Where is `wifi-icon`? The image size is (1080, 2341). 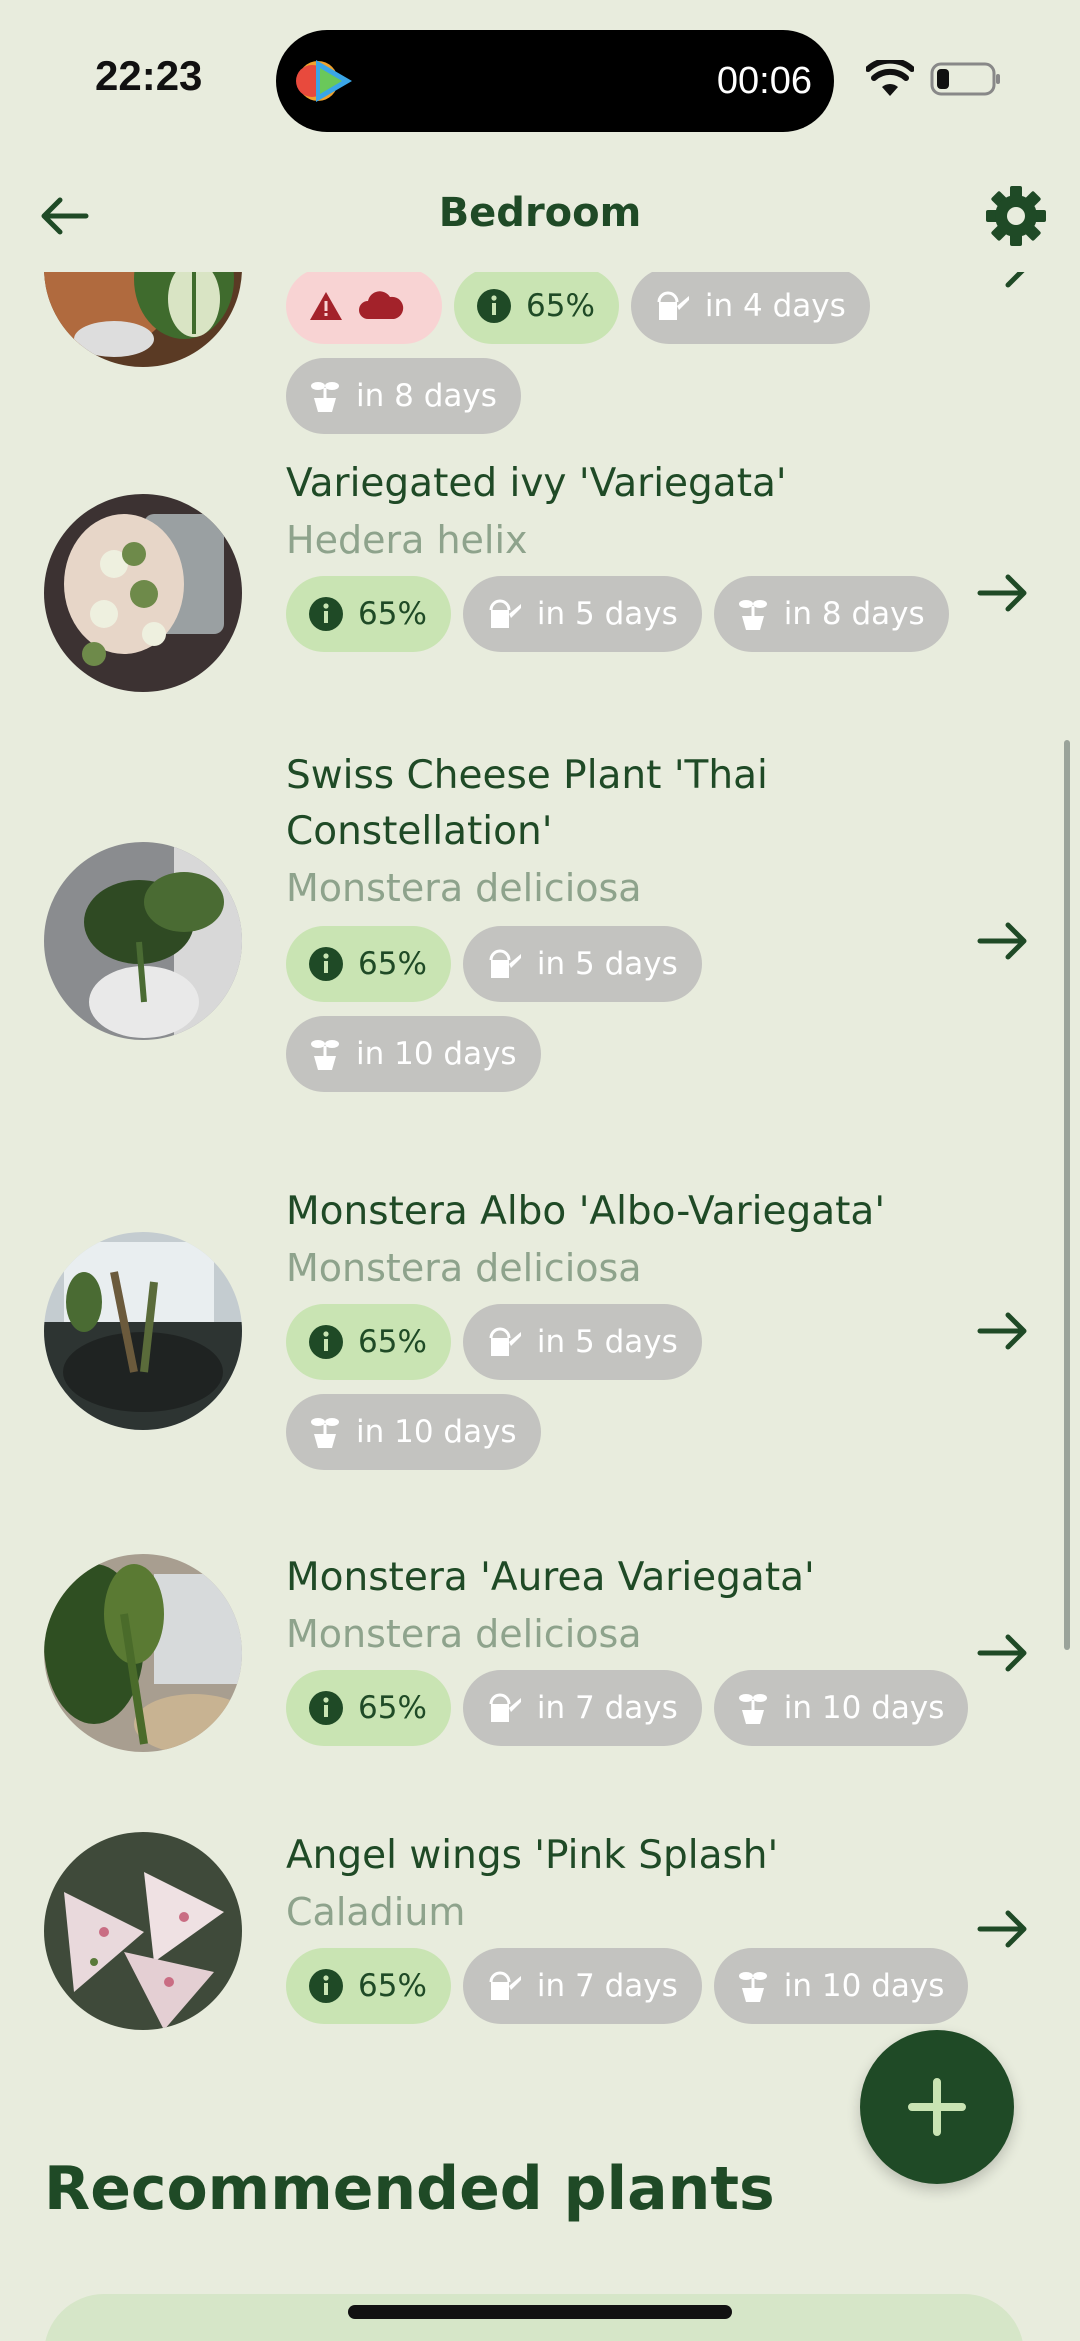
wifi-icon is located at coordinates (890, 78).